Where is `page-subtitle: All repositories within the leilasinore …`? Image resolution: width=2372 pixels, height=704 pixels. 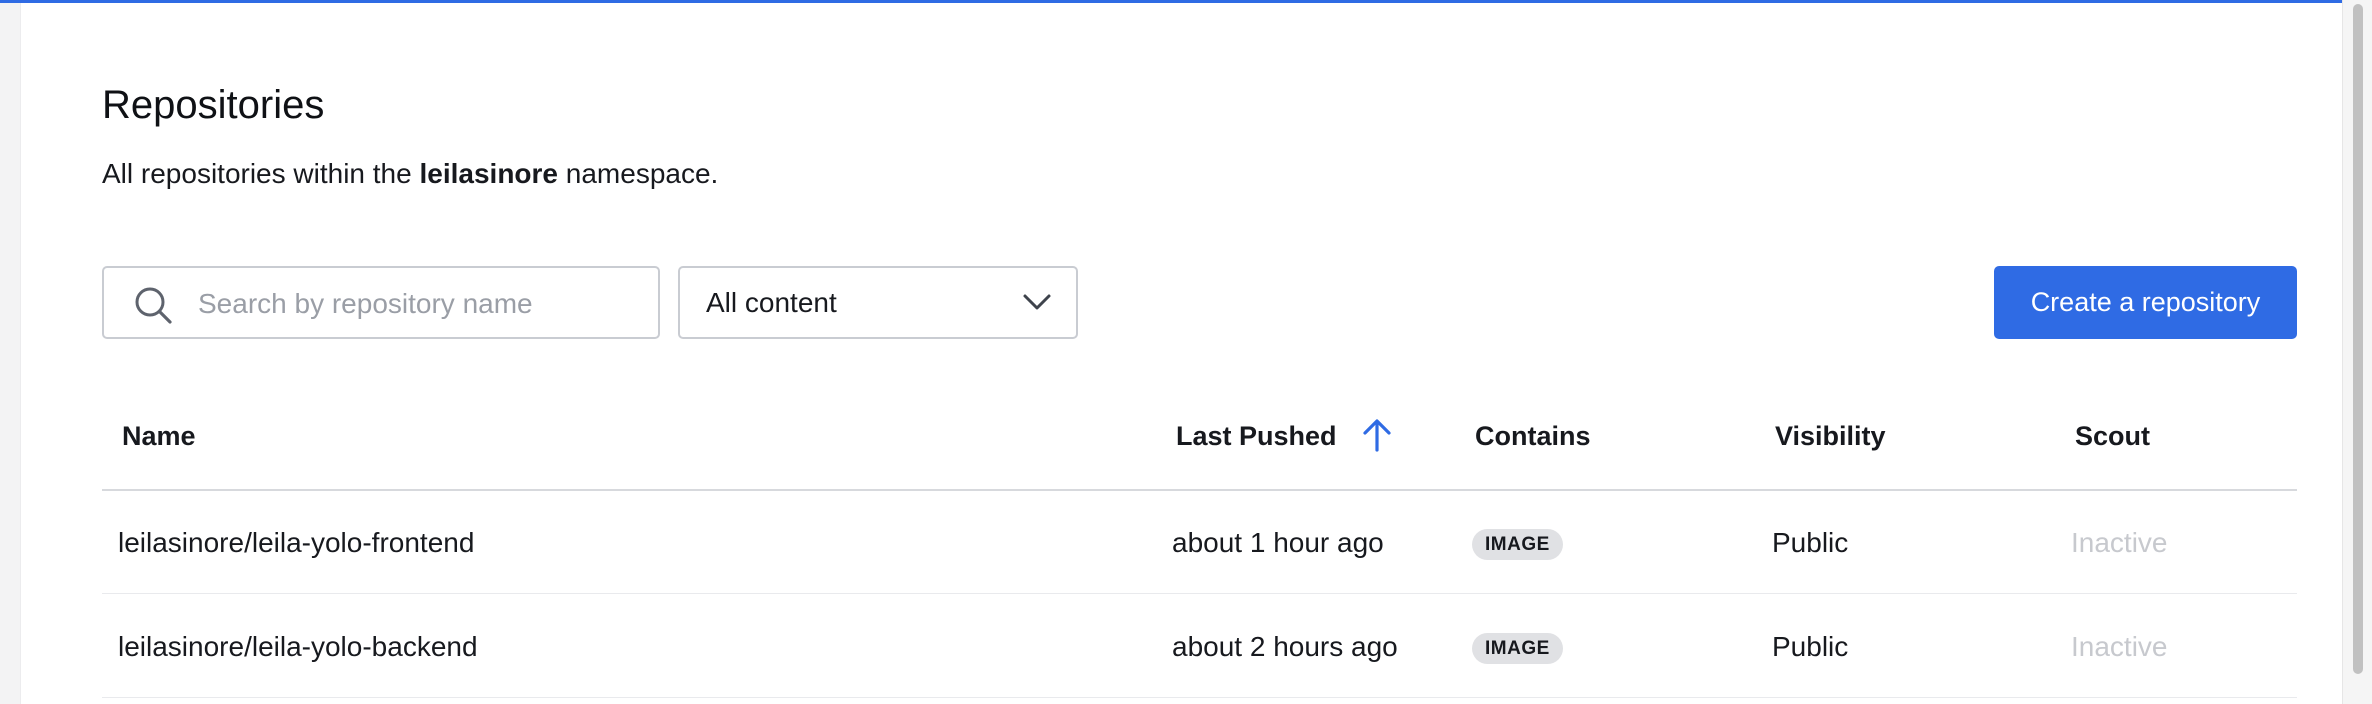 page-subtitle: All repositories within the leilasinore … is located at coordinates (410, 174).